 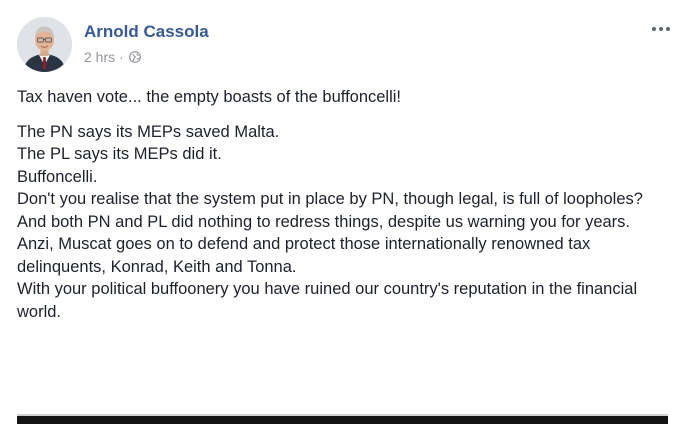 What do you see at coordinates (148, 131) in the screenshot?
I see `post-line: The PN says its MEPs saved Malta.` at bounding box center [148, 131].